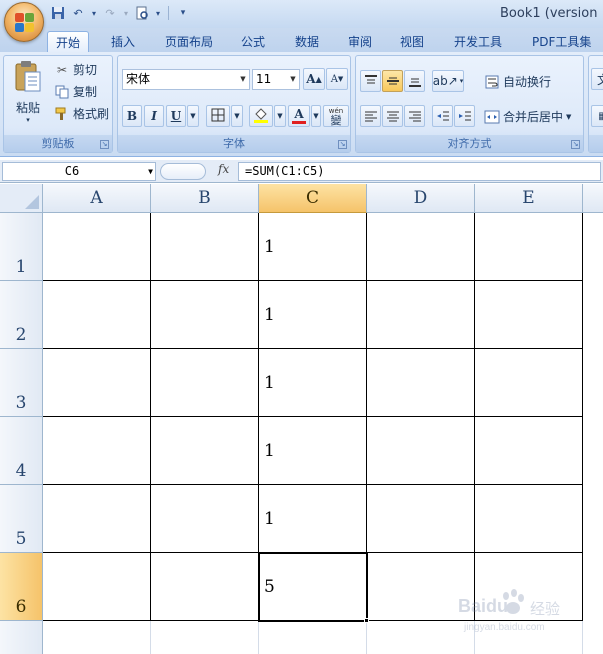 This screenshot has width=603, height=654. Describe the element at coordinates (414, 116) in the screenshot. I see `align-right-button` at that location.